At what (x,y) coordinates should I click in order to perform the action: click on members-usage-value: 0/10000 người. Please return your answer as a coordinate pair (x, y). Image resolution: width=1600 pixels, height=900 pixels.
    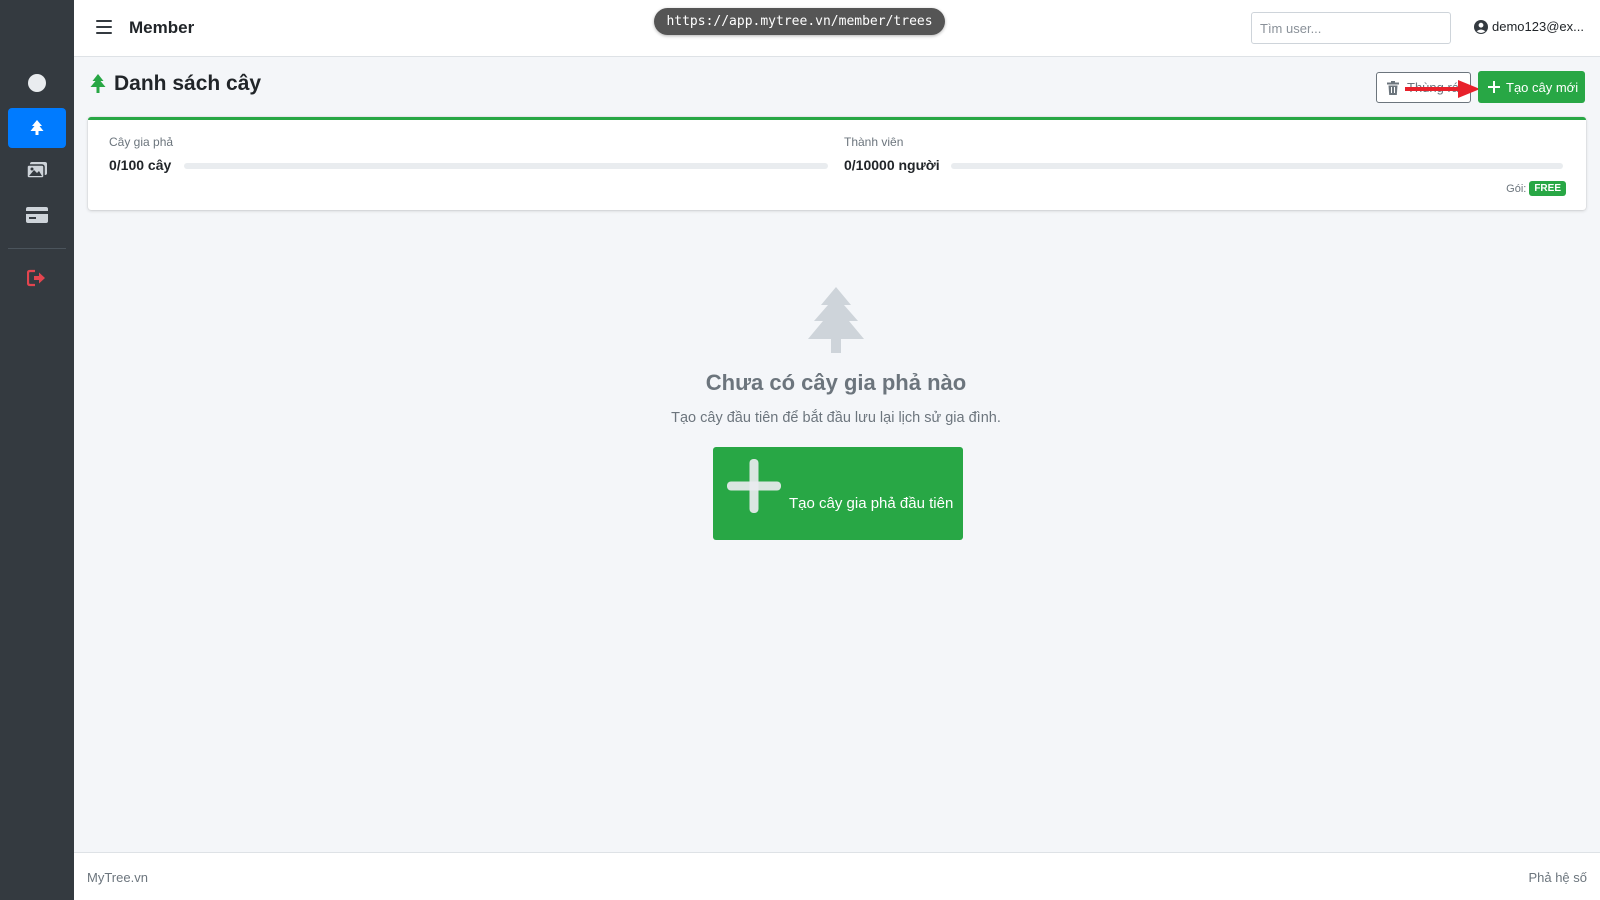
    Looking at the image, I should click on (892, 165).